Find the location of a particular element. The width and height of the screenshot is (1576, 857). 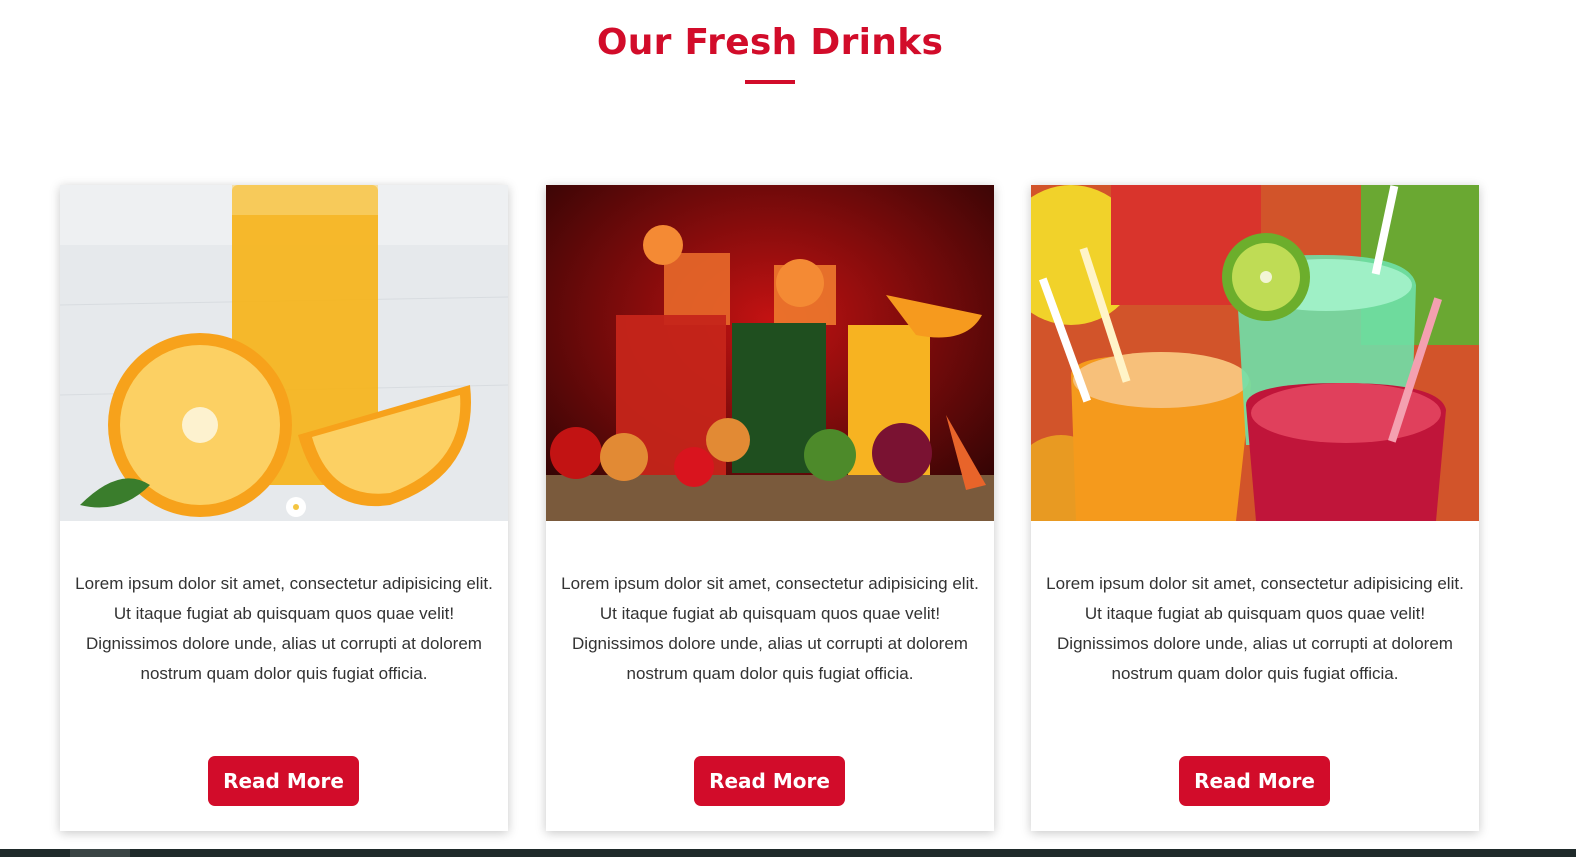

bottom-scrollbar is located at coordinates (788, 853).